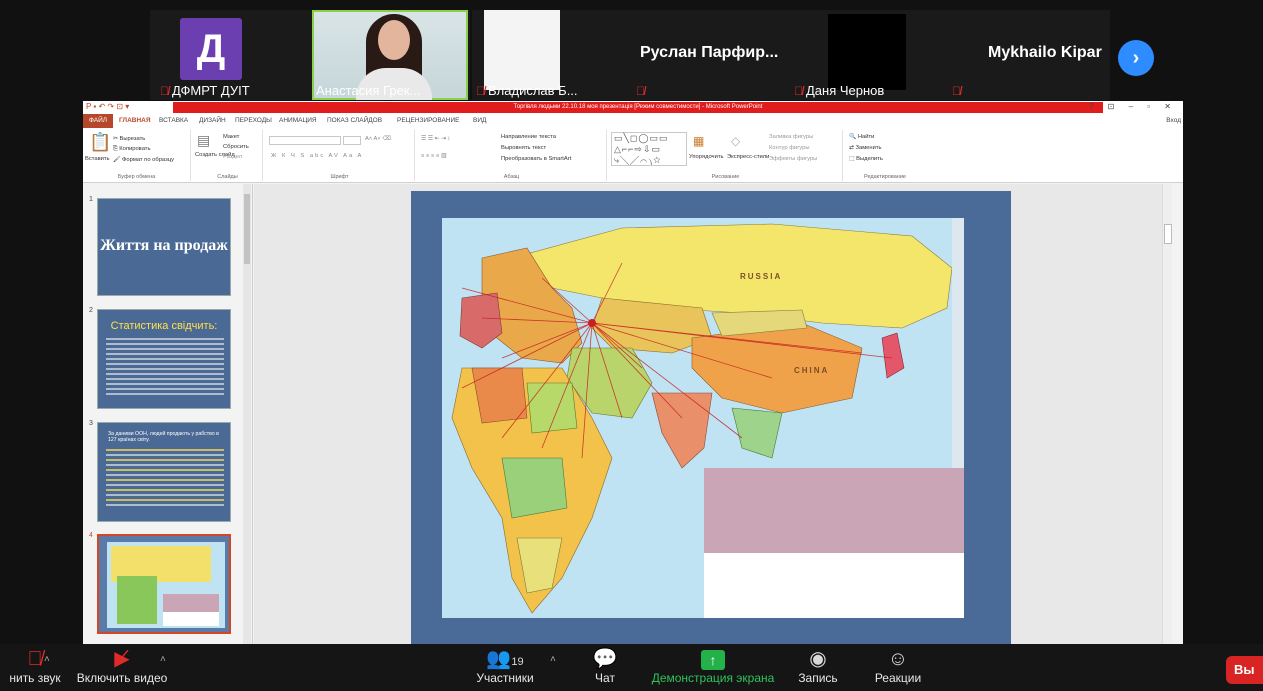  Describe the element at coordinates (536, 159) in the screenshot. I see `smartart-button: Преобразовать в SmartArt` at that location.